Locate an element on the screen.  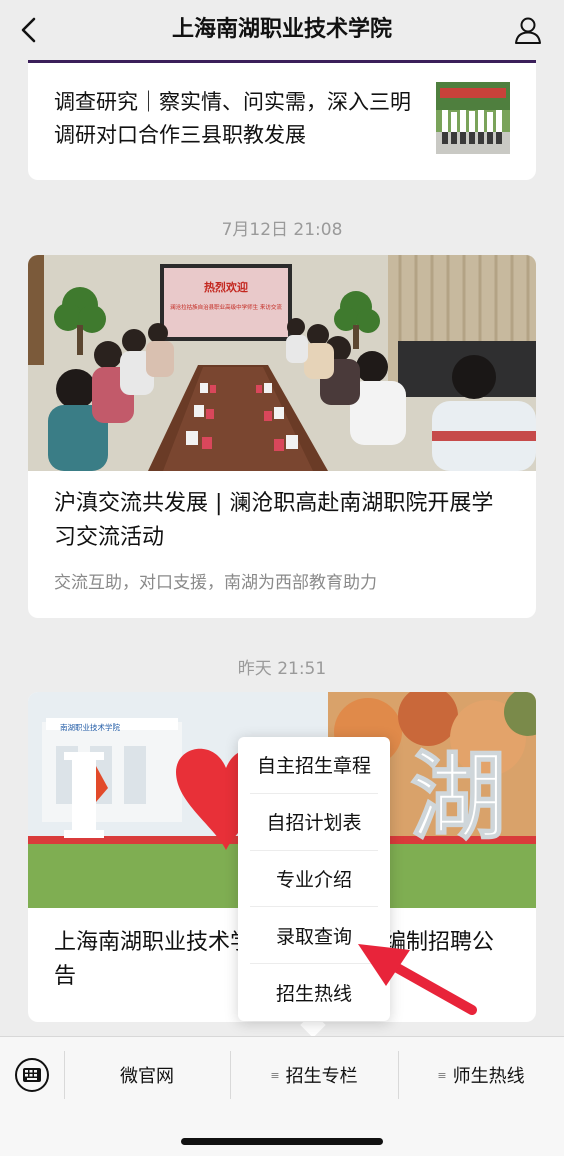
user-profile-icon is located at coordinates (528, 30).